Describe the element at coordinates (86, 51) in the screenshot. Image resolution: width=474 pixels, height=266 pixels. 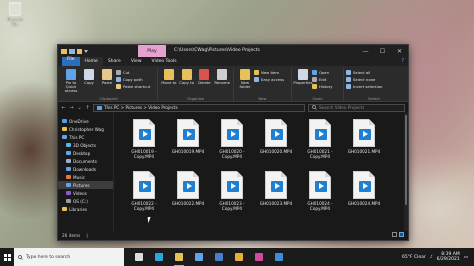
I see `customize-qat-icon` at that location.